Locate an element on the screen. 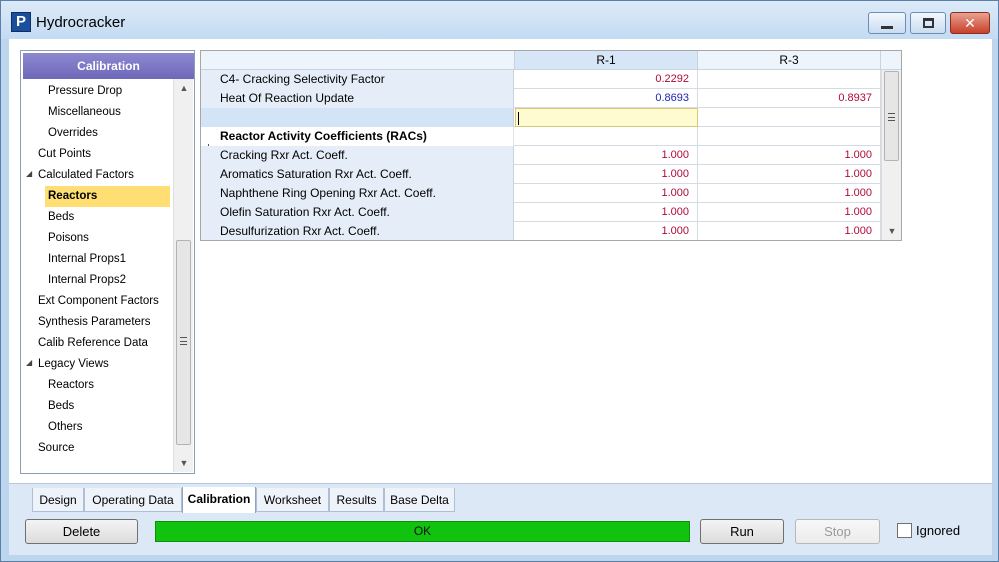  tree-item-overrides: Overrides is located at coordinates (73, 133).